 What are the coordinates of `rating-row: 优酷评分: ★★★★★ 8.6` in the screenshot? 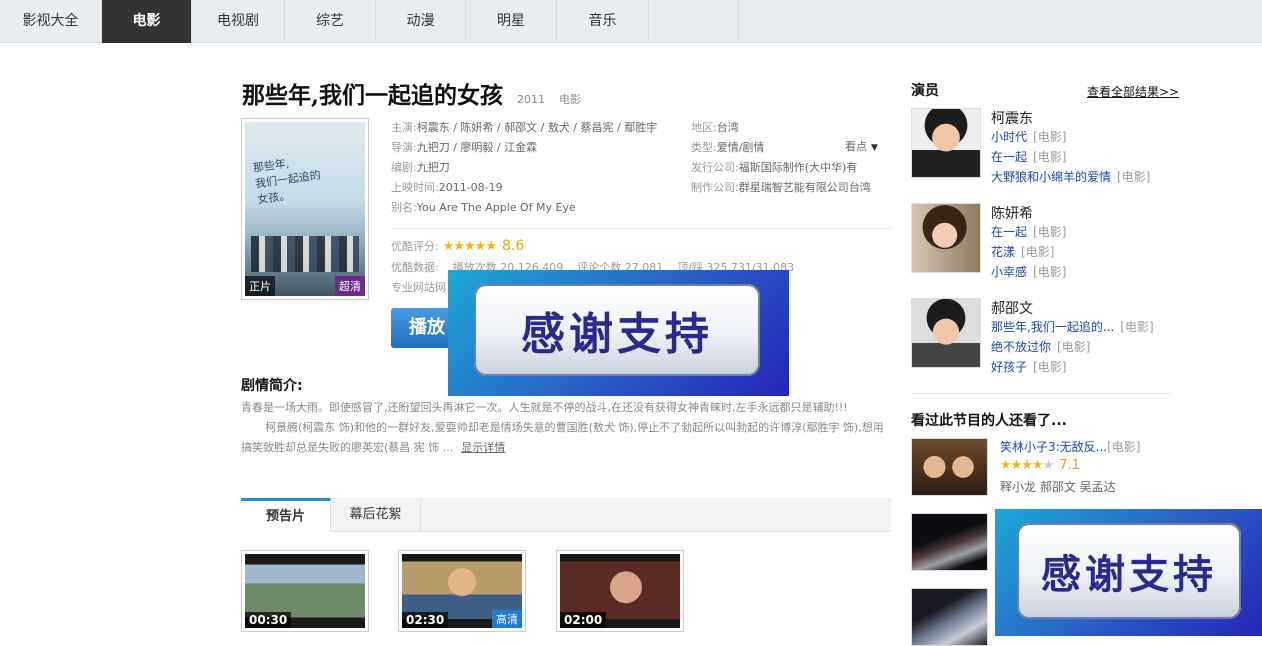 It's located at (457, 246).